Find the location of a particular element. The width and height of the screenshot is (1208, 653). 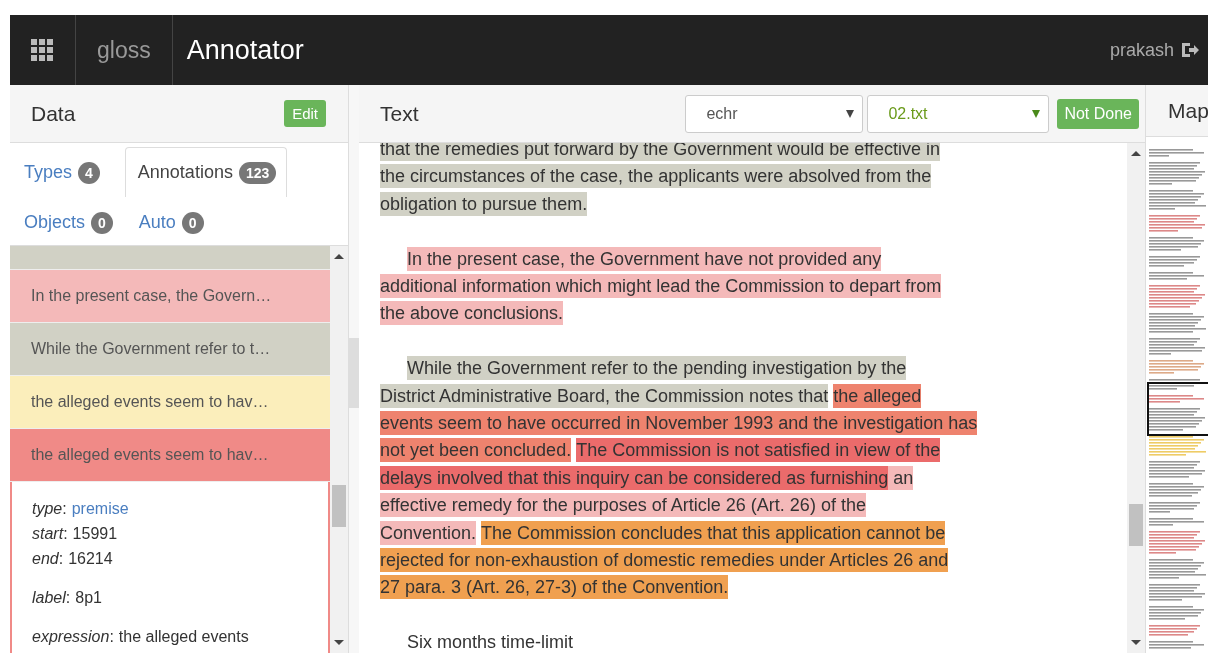

highlighted-text: the circumstances of the case, the applicants were absolved from the is located at coordinates (656, 176).